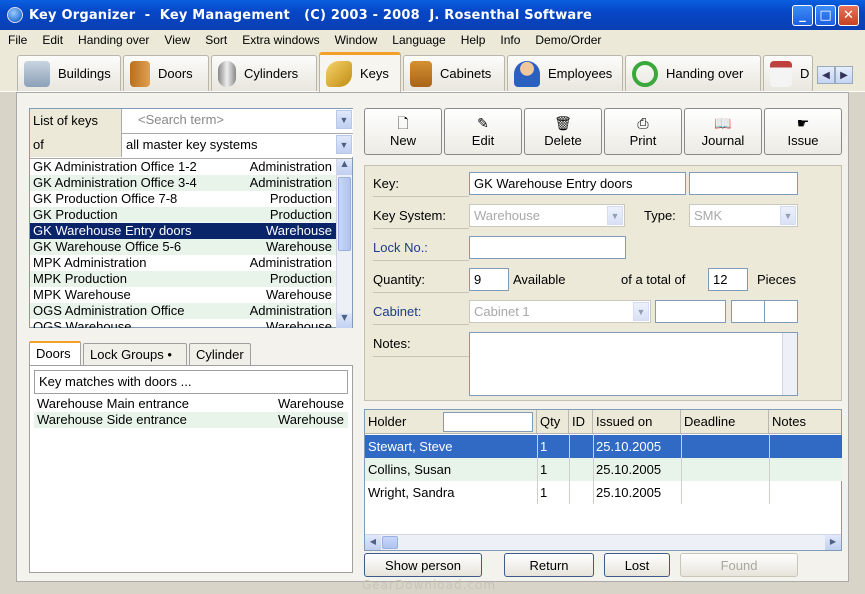  What do you see at coordinates (135, 354) in the screenshot?
I see `subtab-lock-groups: Lock Groups •` at bounding box center [135, 354].